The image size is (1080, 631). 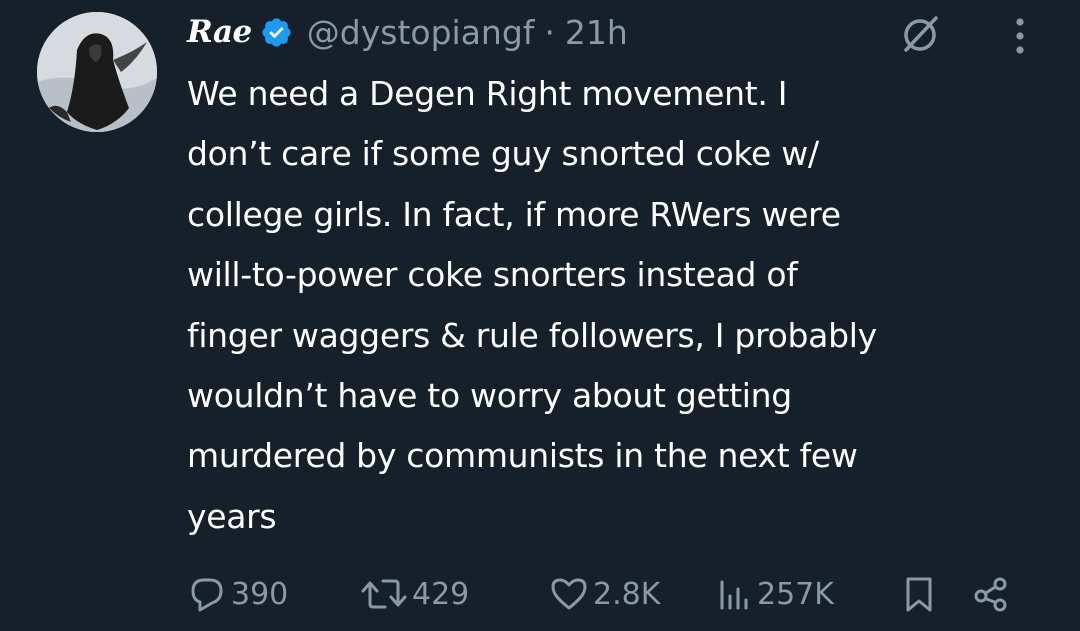 I want to click on reply-button: 390, so click(x=237, y=594).